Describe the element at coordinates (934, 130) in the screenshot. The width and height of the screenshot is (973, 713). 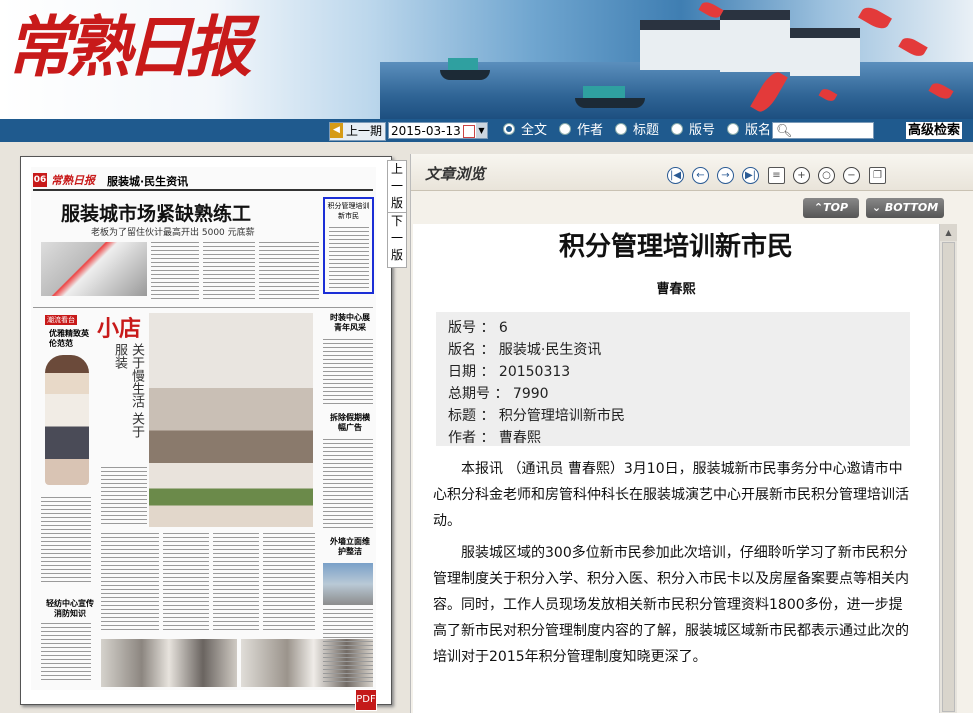
I see `advanced-search-link: 高级检索` at that location.